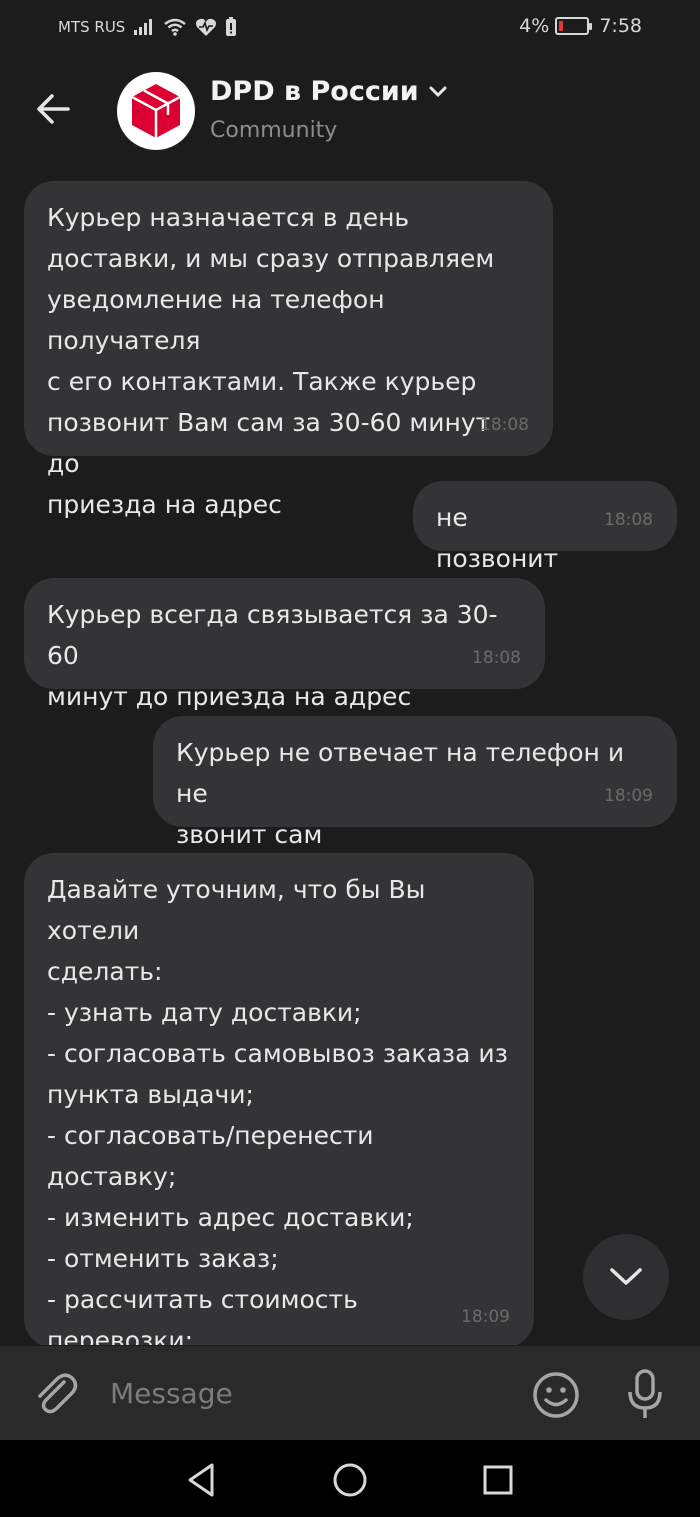  I want to click on chat-header: DPD в России Community, so click(350, 112).